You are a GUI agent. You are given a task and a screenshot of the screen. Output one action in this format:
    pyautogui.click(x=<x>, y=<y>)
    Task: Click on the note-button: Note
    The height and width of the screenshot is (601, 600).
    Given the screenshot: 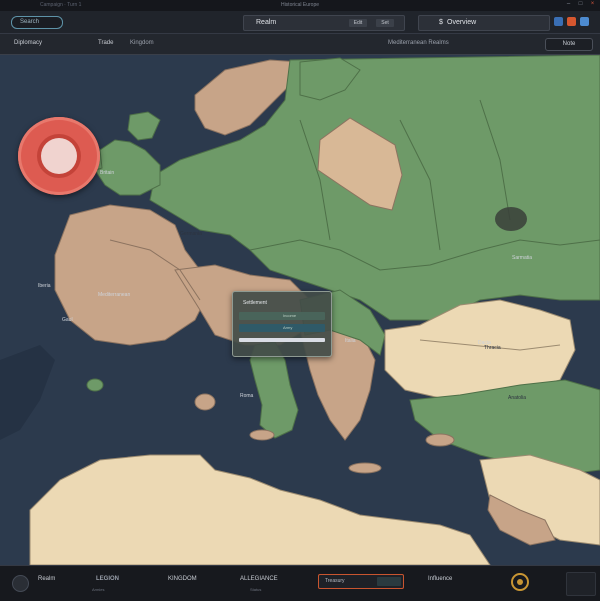 What is the action you would take?
    pyautogui.click(x=569, y=44)
    